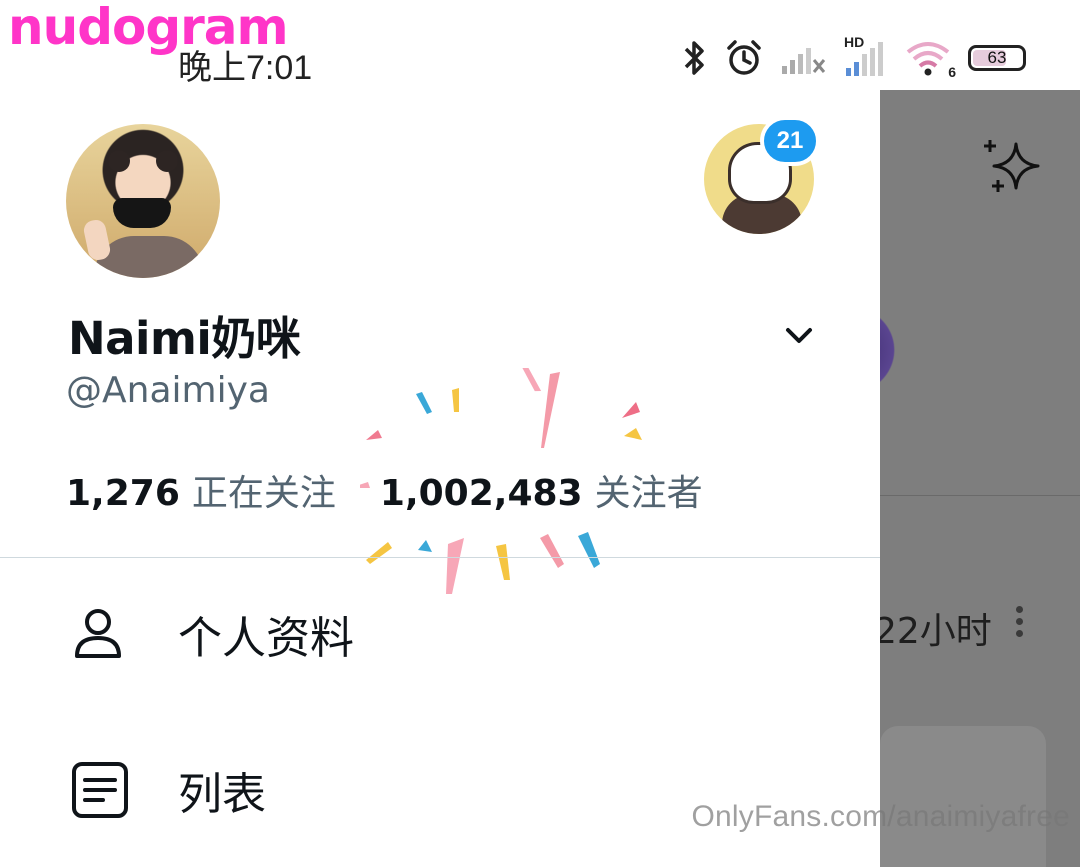 The width and height of the screenshot is (1080, 867). What do you see at coordinates (264, 490) in the screenshot?
I see `following-label: 正在关注` at bounding box center [264, 490].